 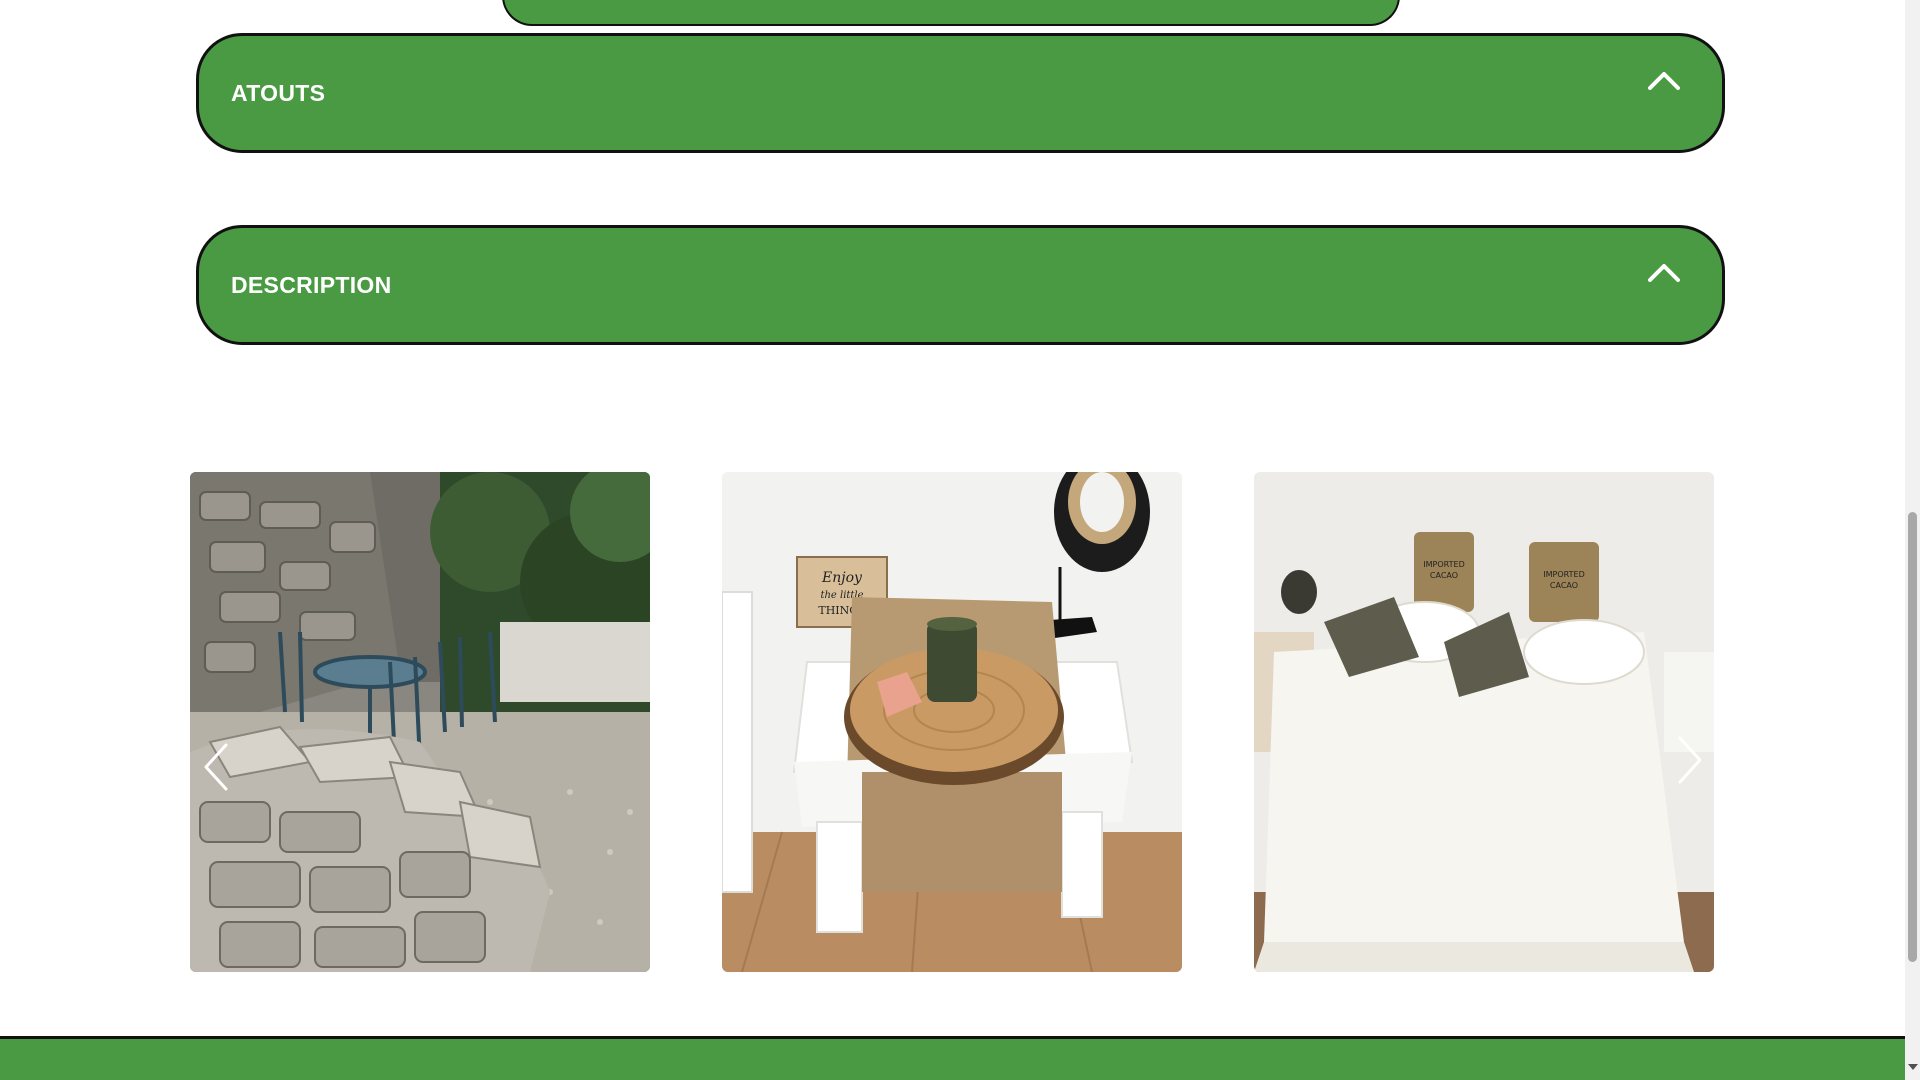 What do you see at coordinates (1913, 1067) in the screenshot?
I see `scroll-down-arrow-icon` at bounding box center [1913, 1067].